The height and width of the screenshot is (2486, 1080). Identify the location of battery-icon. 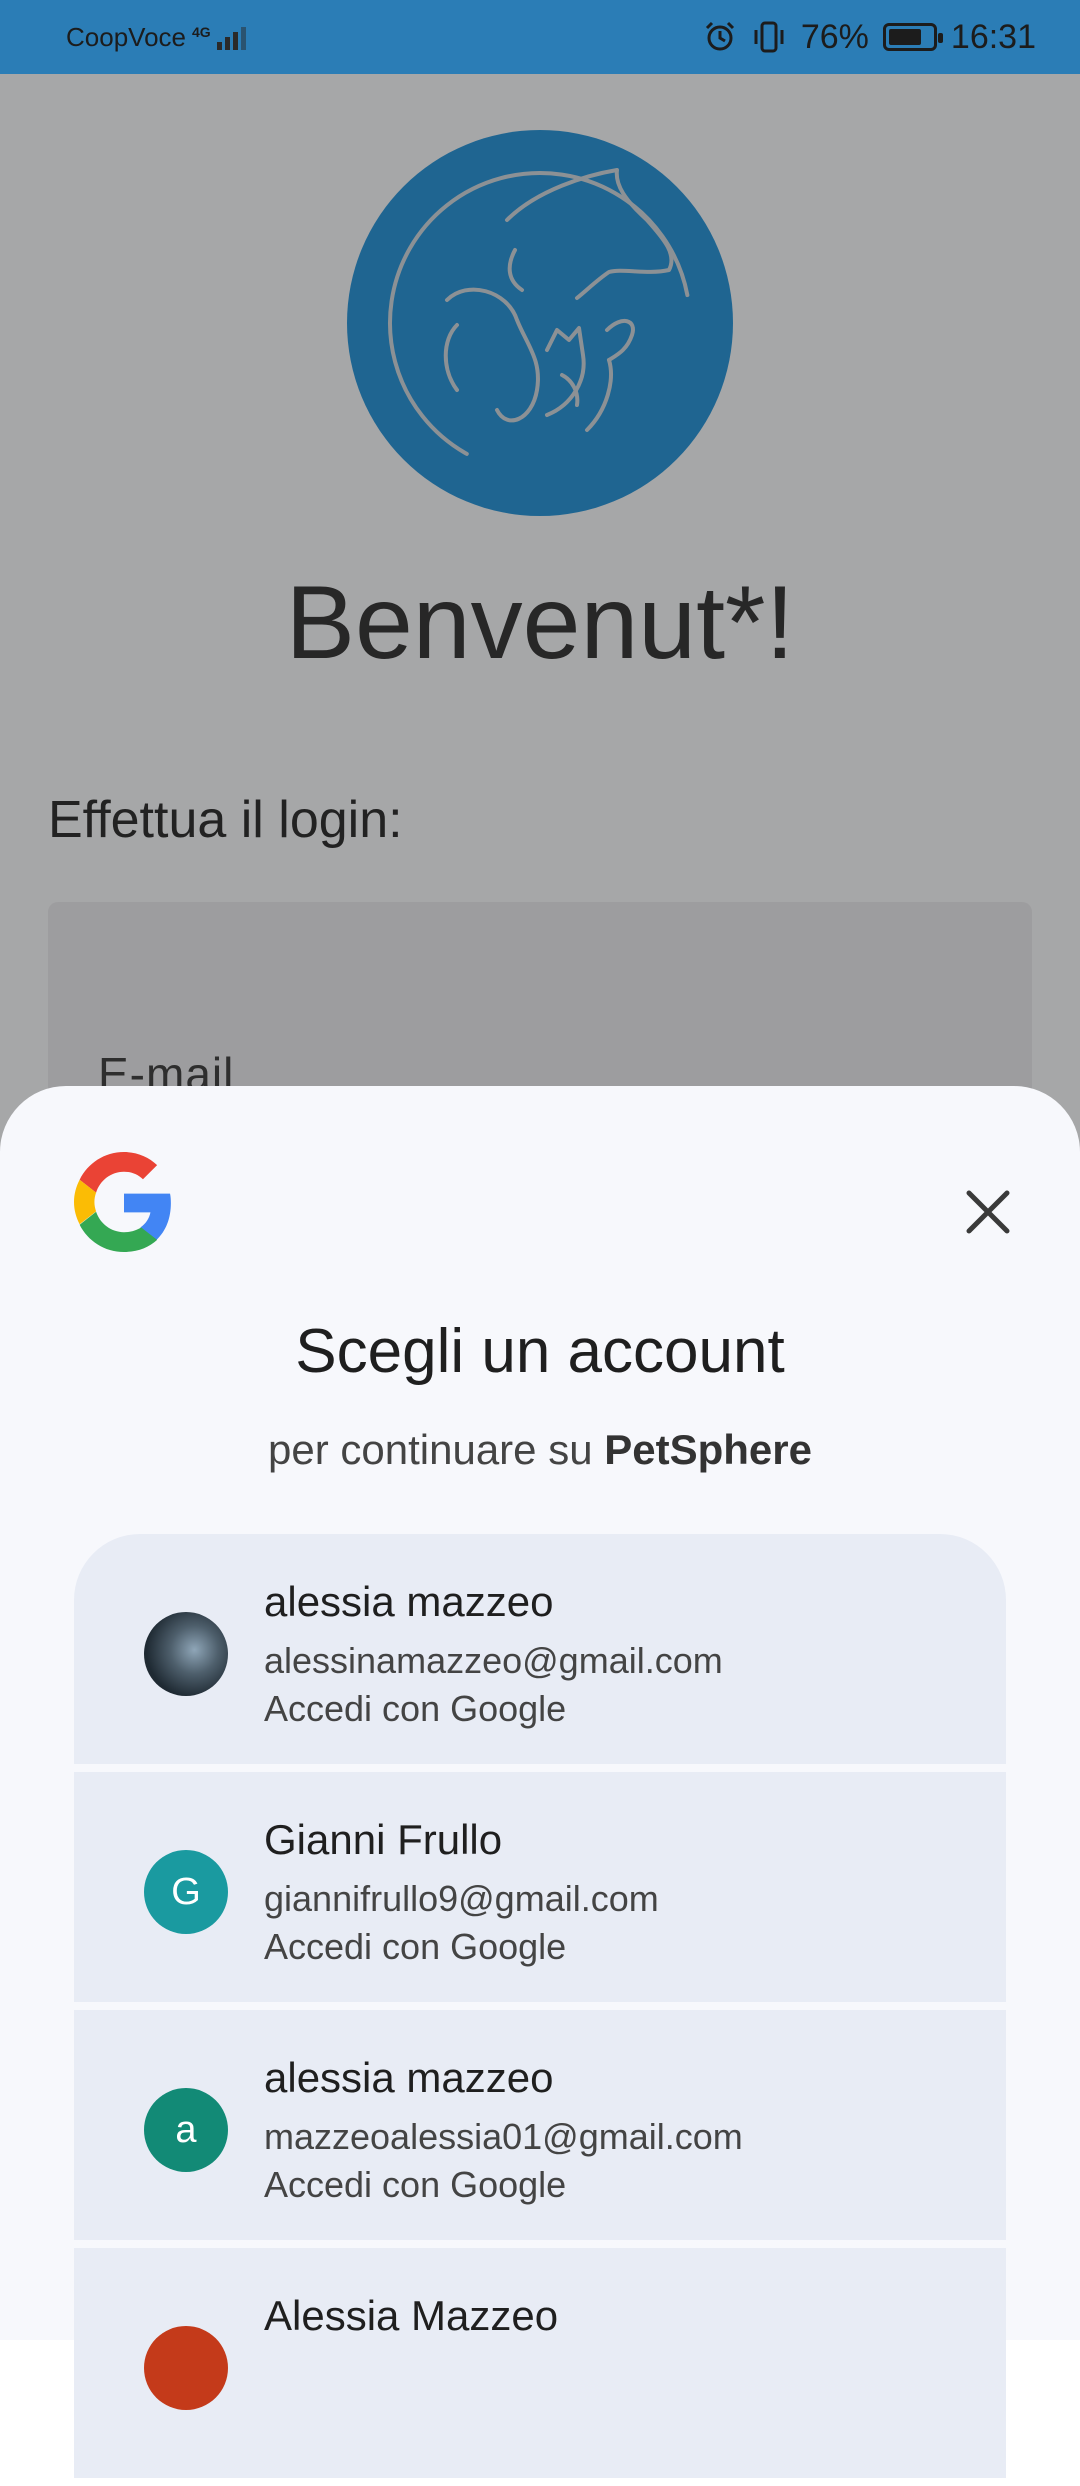
(912, 37).